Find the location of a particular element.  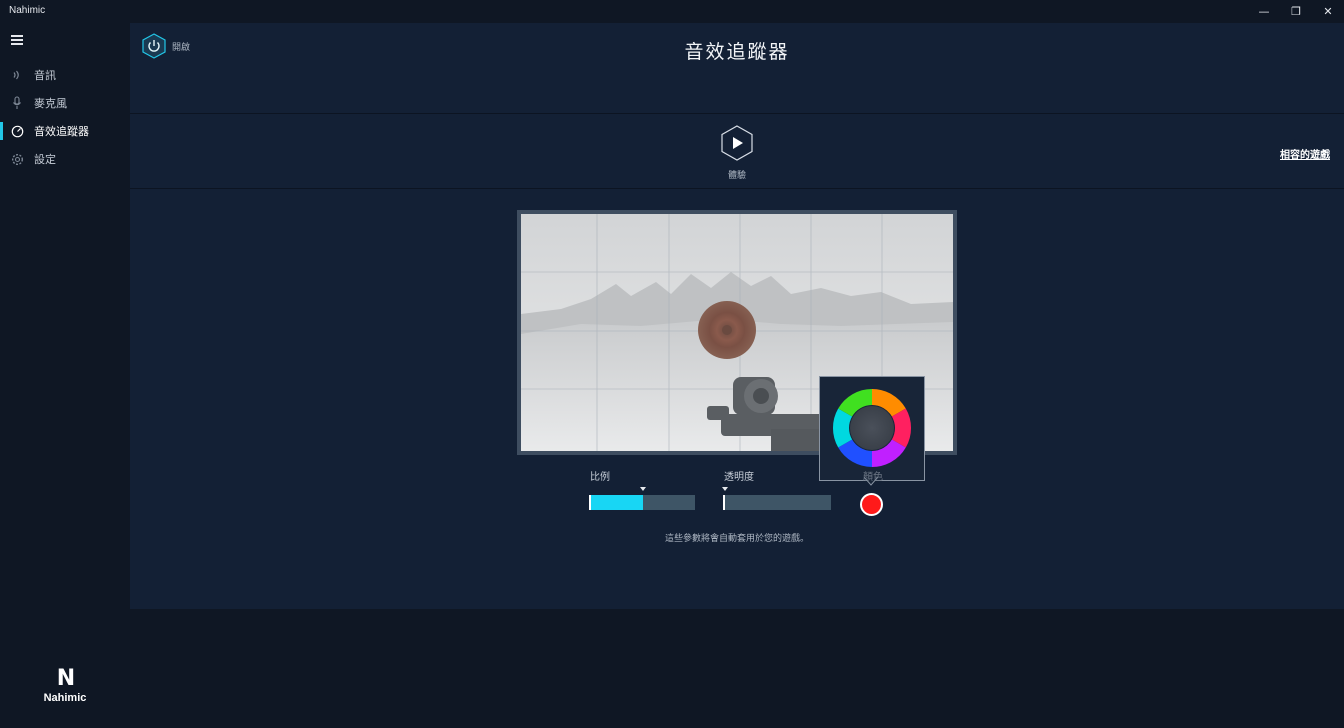

sidebar-item-label: 音效追蹤器 is located at coordinates (61, 131).